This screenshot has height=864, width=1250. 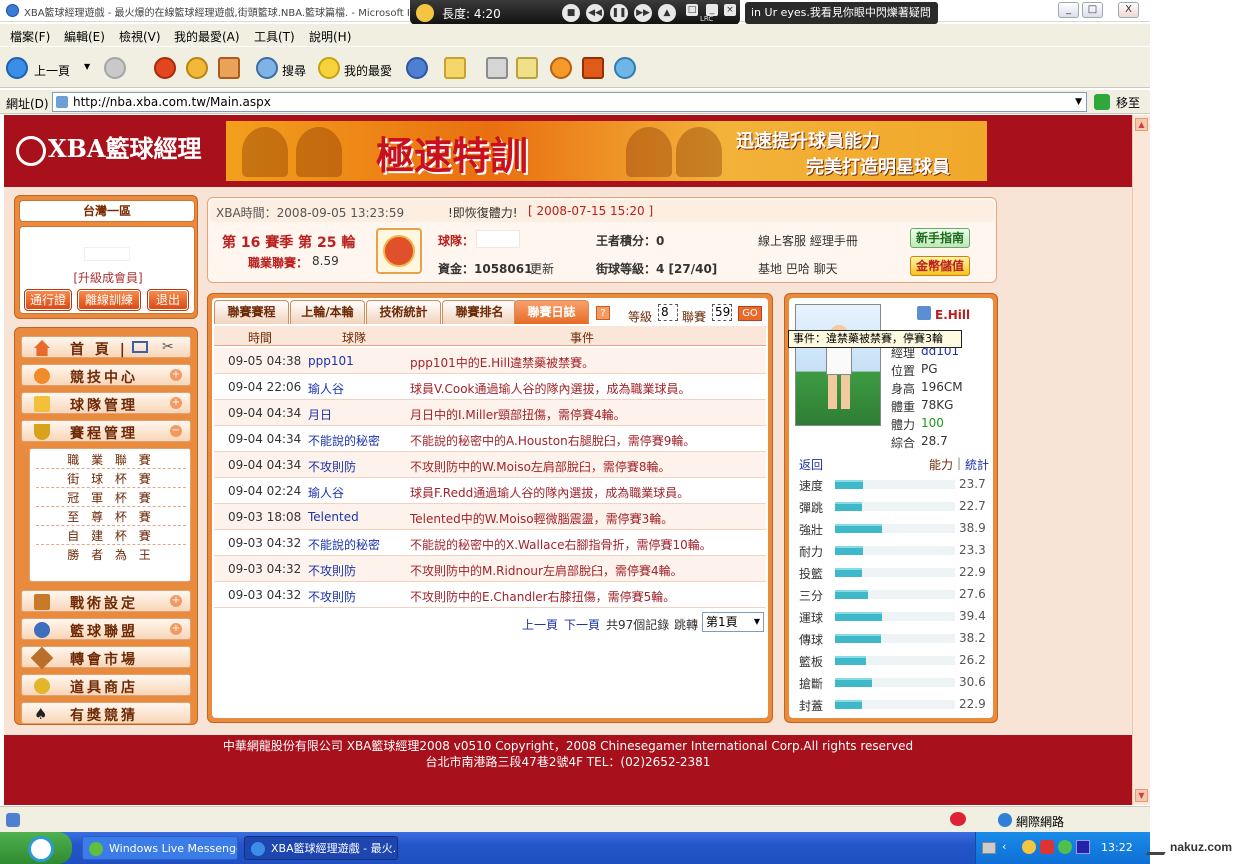 What do you see at coordinates (1068, 10) in the screenshot?
I see `minimize-button: _` at bounding box center [1068, 10].